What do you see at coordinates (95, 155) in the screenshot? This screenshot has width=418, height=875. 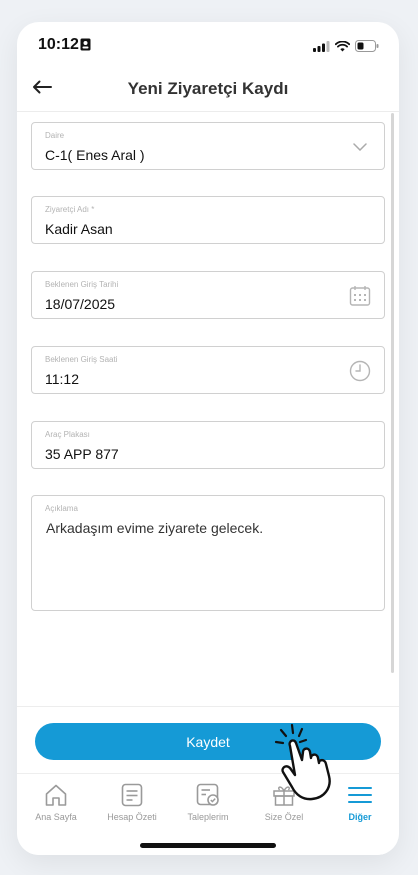 I see `daire-value: C-1( Enes Aral )` at bounding box center [95, 155].